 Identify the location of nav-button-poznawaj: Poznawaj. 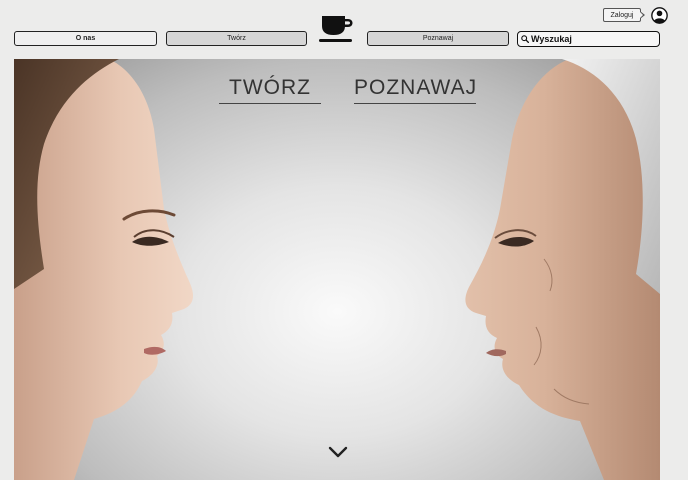
(438, 38).